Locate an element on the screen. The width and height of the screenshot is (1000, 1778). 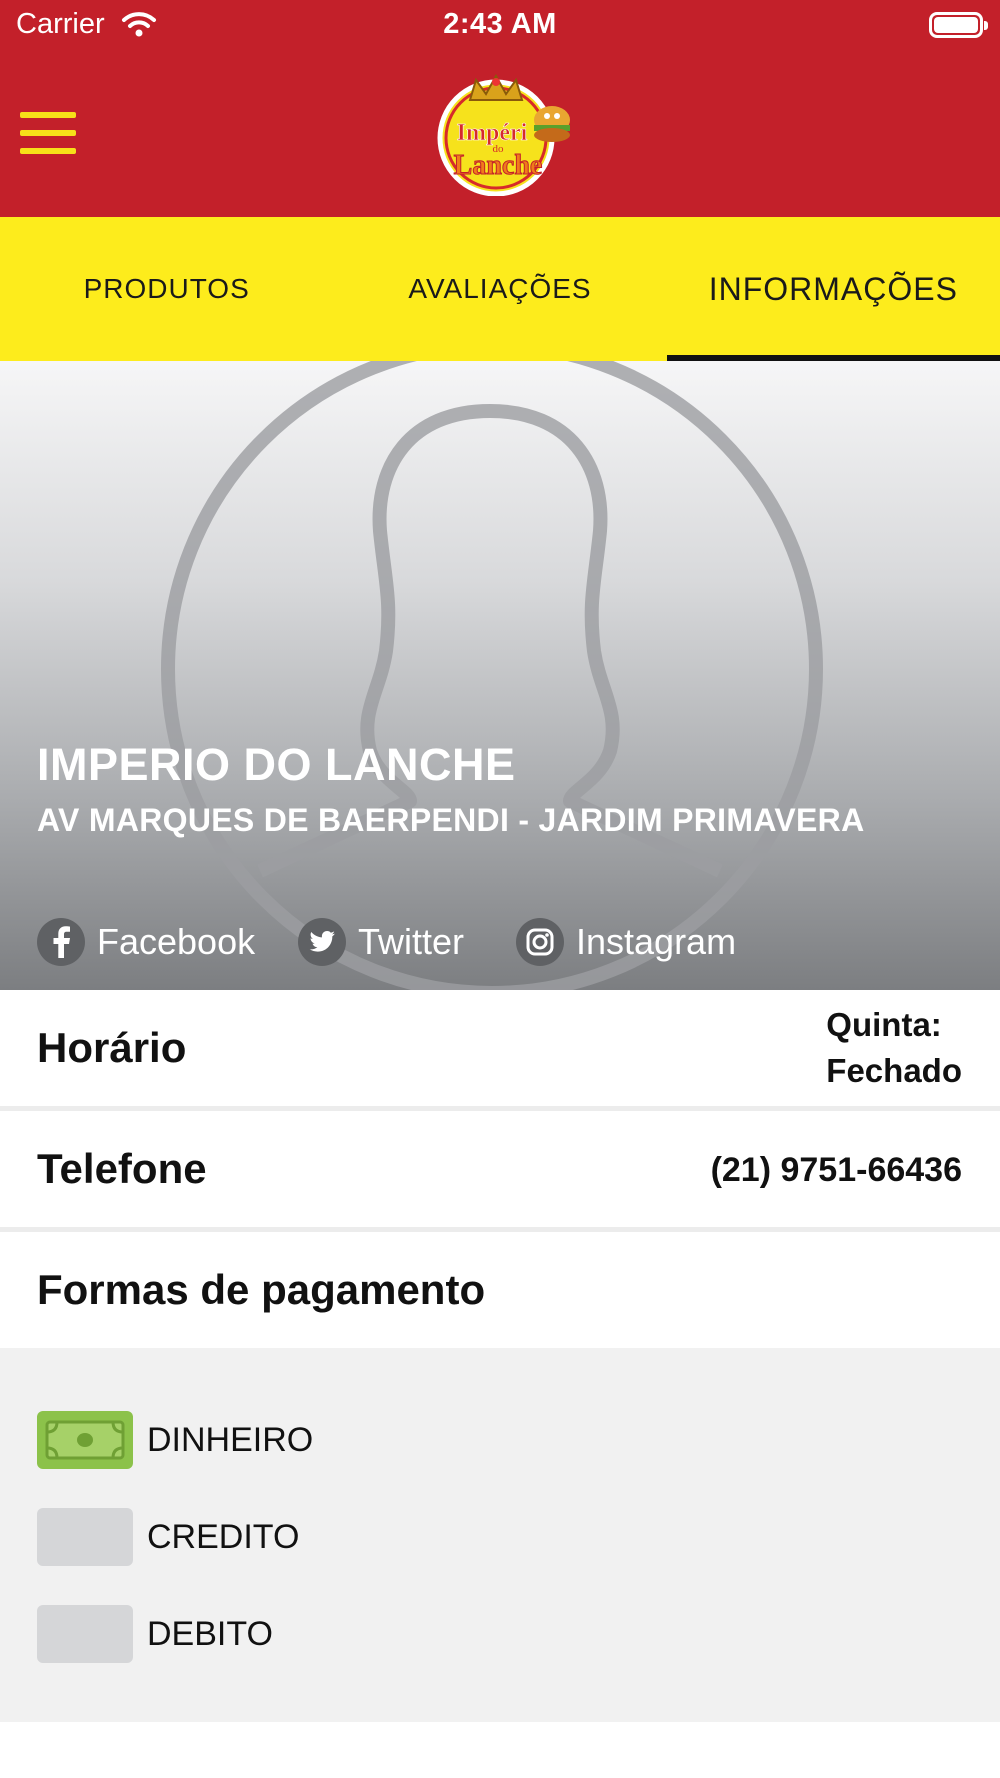
store-name: IMPERIO DO LANCHE is located at coordinates (276, 764).